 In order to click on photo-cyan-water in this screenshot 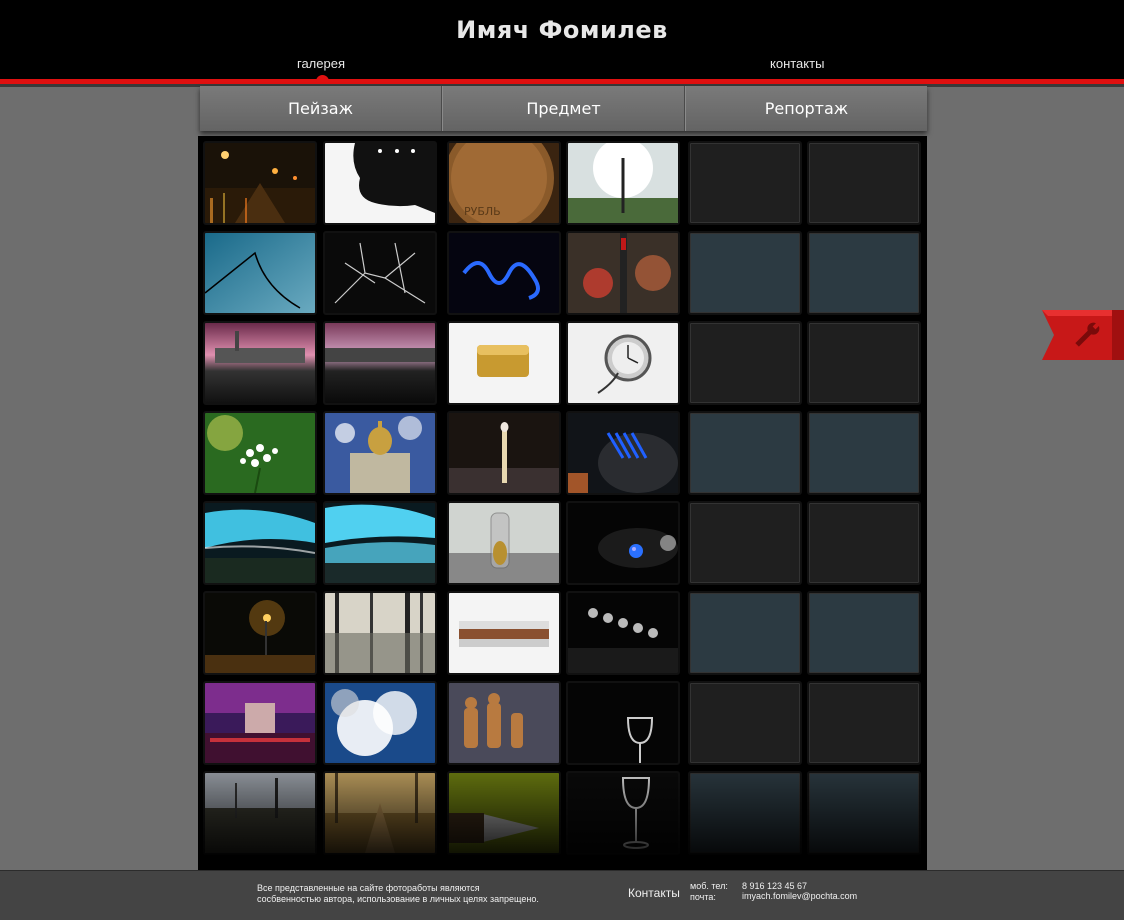, I will do `click(380, 543)`.